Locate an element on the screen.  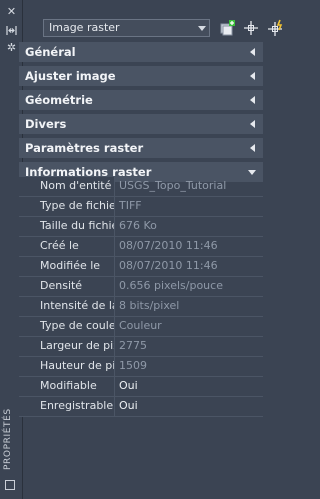
property-row: Intensité de la... 8 bits/pixel is located at coordinates (141, 307).